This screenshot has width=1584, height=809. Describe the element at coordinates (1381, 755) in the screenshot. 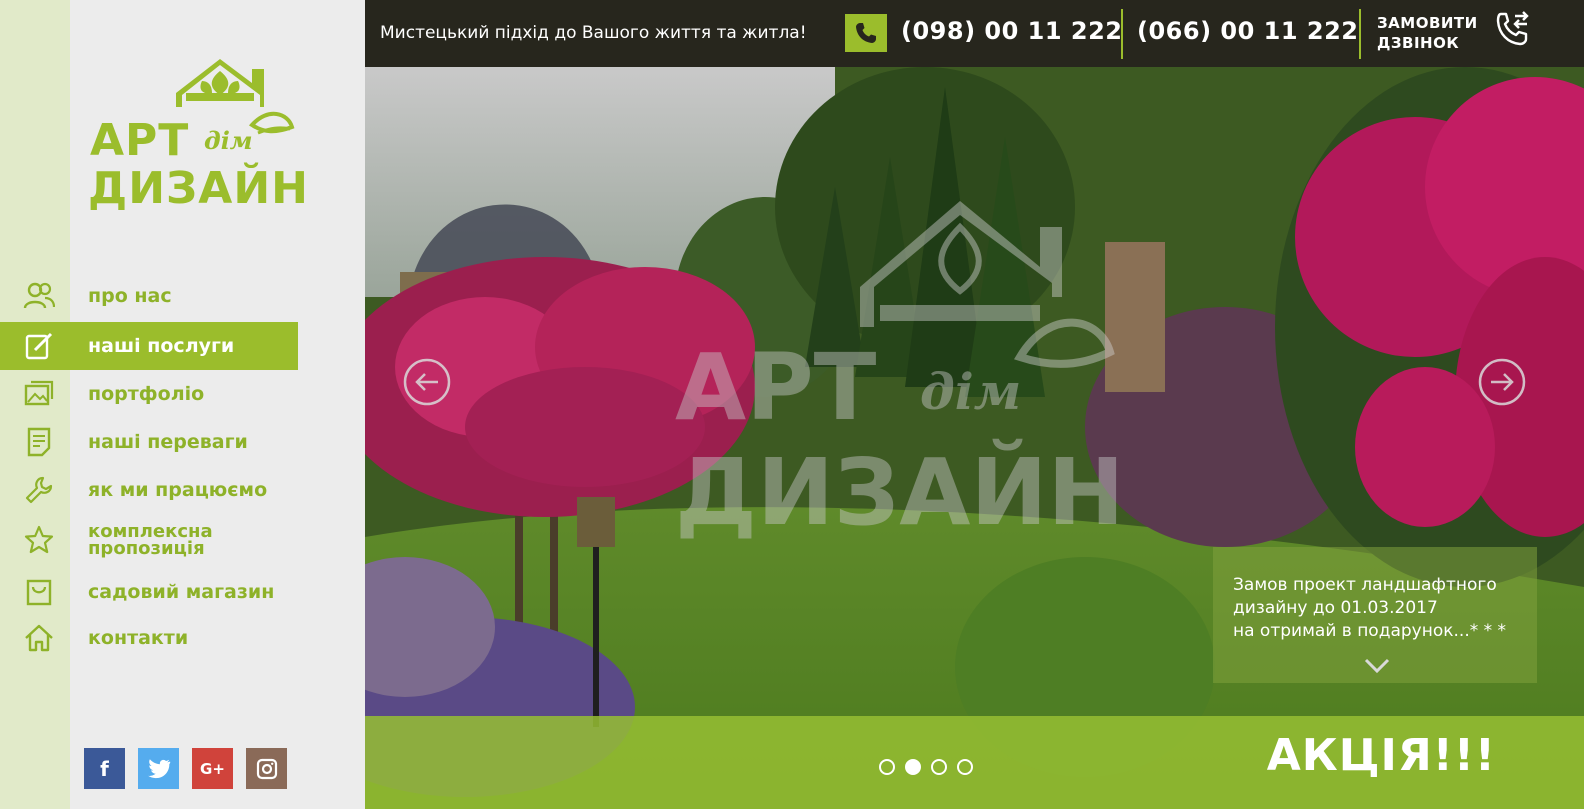

I see `action-title: АКЦІЯ!!!` at that location.